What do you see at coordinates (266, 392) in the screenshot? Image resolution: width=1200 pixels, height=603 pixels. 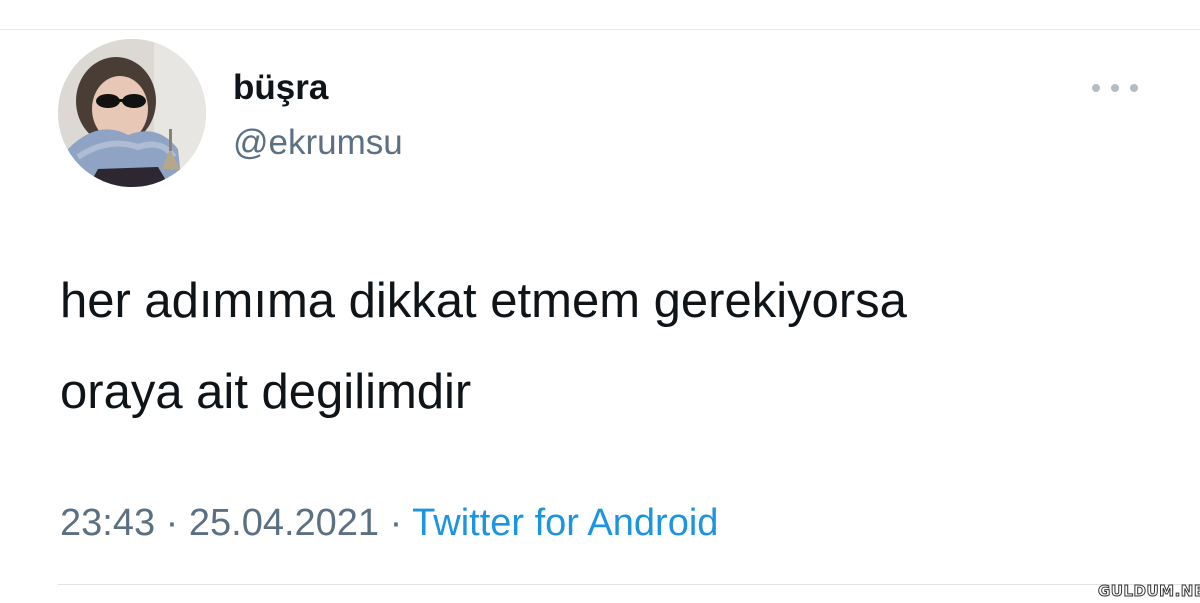 I see `tweet-text-line: oraya ait degilimdir` at bounding box center [266, 392].